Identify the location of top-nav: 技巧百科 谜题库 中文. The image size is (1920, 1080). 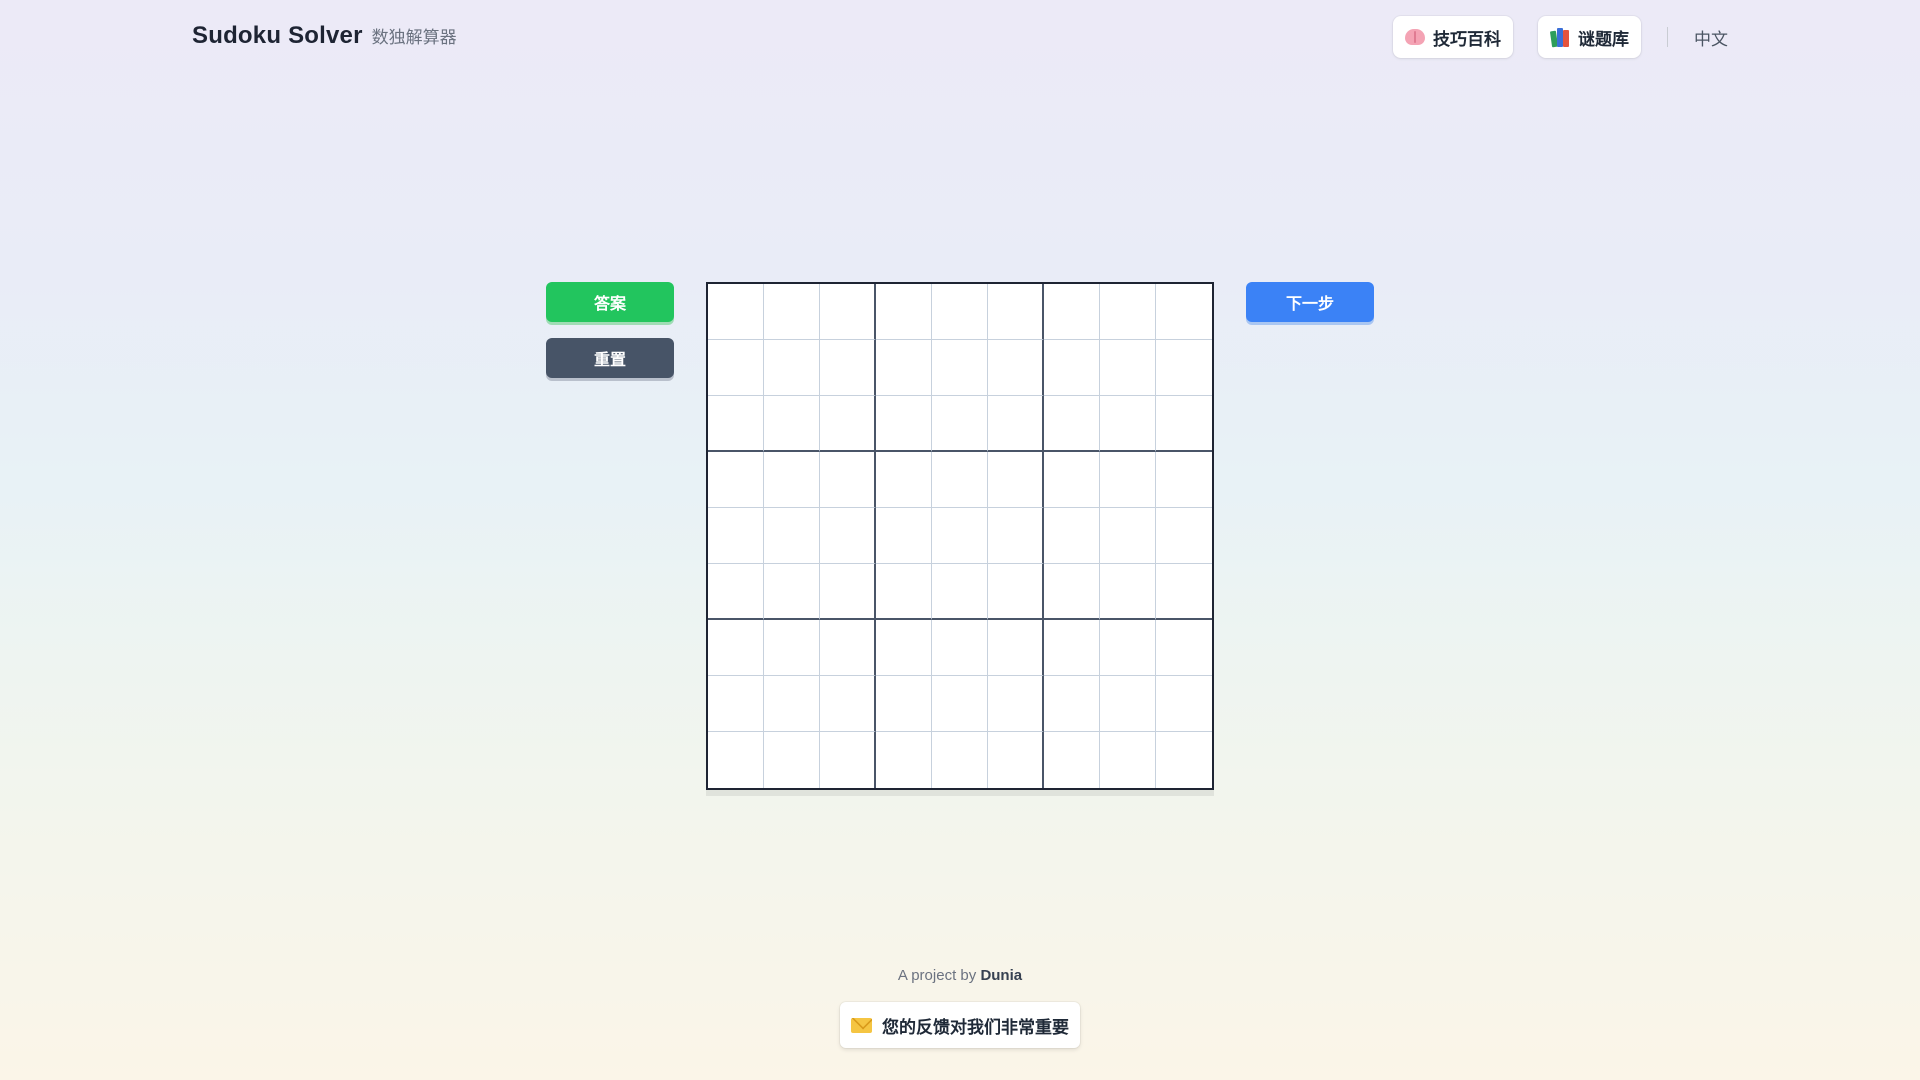
(1560, 37).